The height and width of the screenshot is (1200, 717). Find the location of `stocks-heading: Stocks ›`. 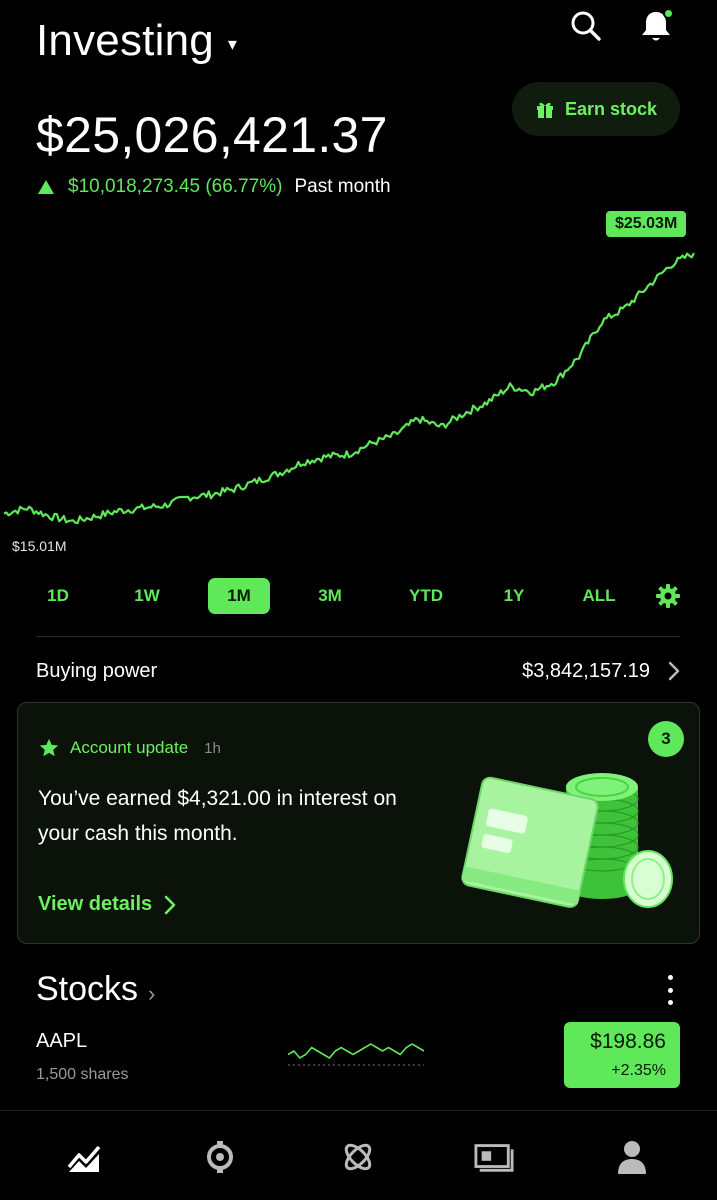

stocks-heading: Stocks › is located at coordinates (95, 989).